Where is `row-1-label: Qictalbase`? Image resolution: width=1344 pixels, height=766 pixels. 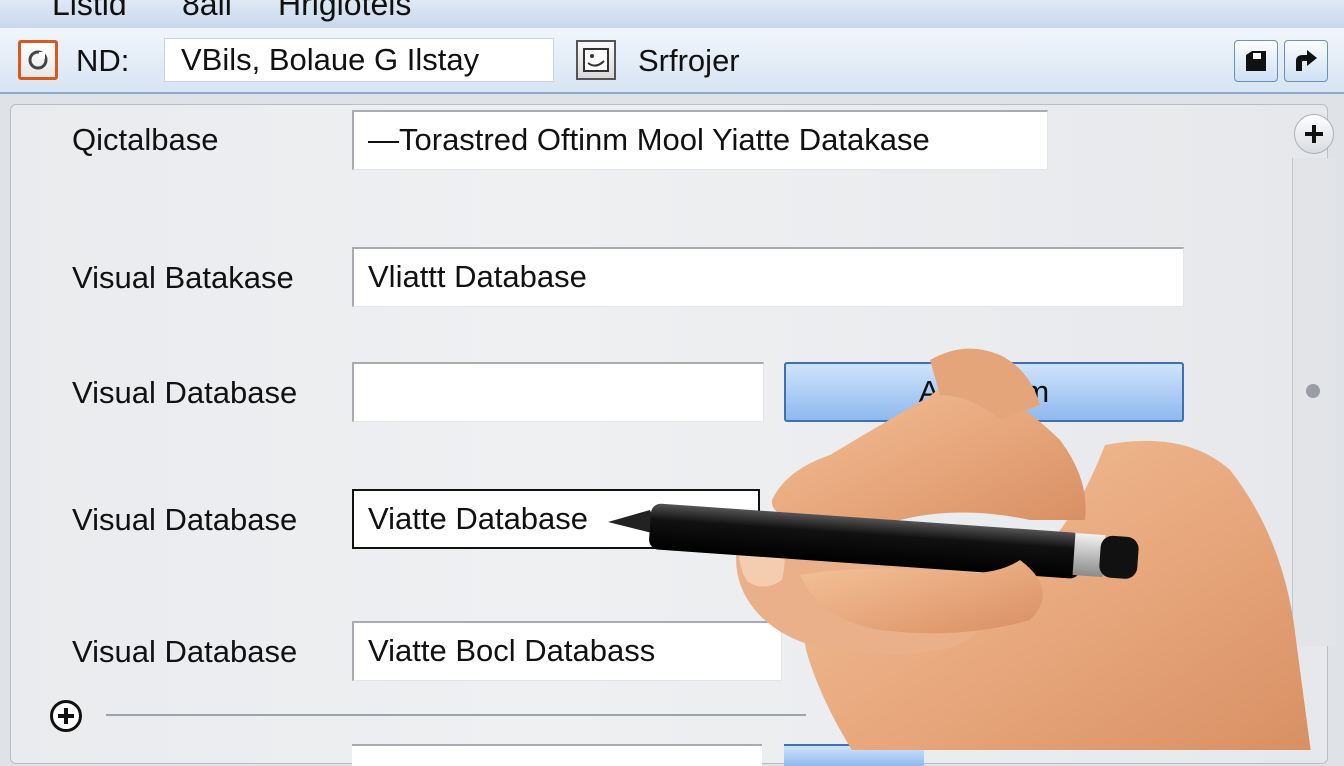 row-1-label: Qictalbase is located at coordinates (145, 139).